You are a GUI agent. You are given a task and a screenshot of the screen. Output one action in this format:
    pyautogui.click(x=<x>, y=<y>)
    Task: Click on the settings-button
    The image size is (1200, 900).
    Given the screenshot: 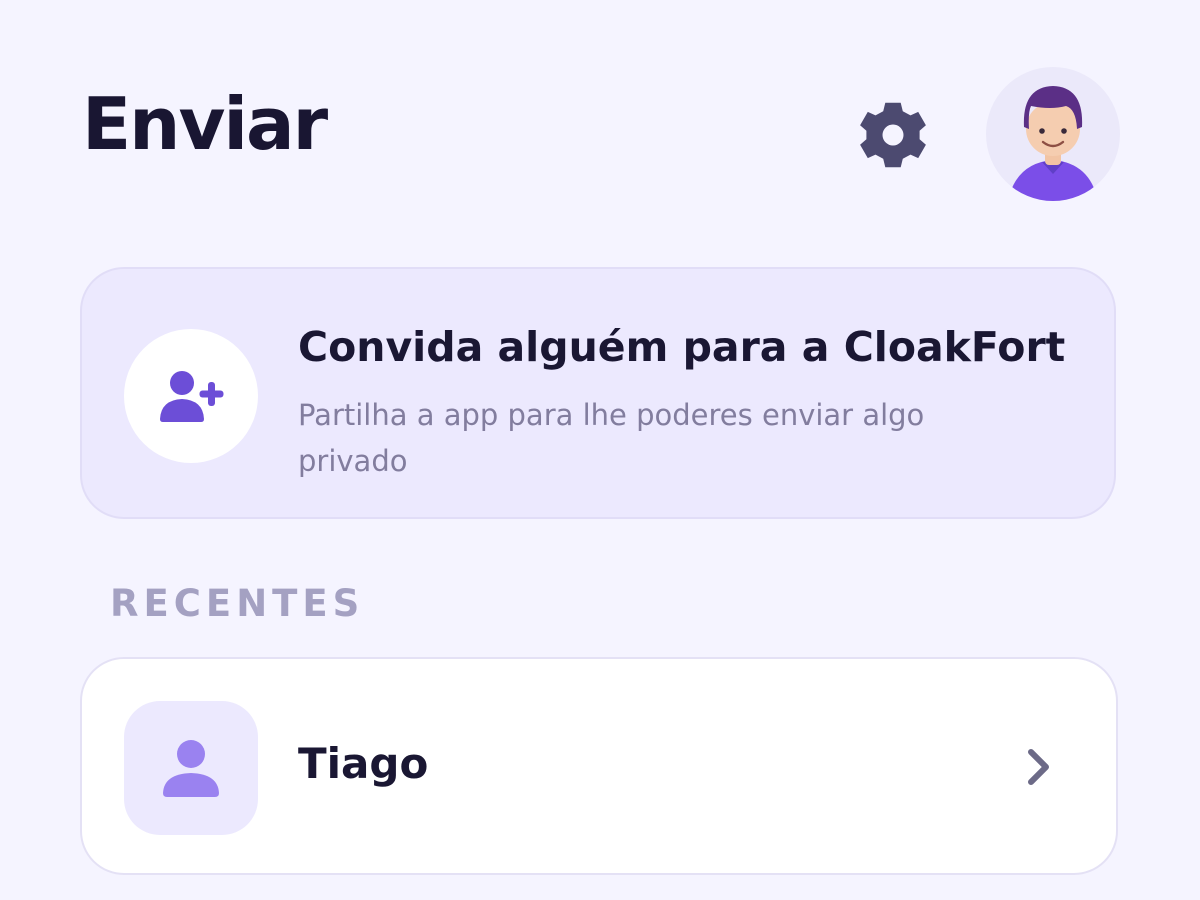 What is the action you would take?
    pyautogui.click(x=893, y=135)
    